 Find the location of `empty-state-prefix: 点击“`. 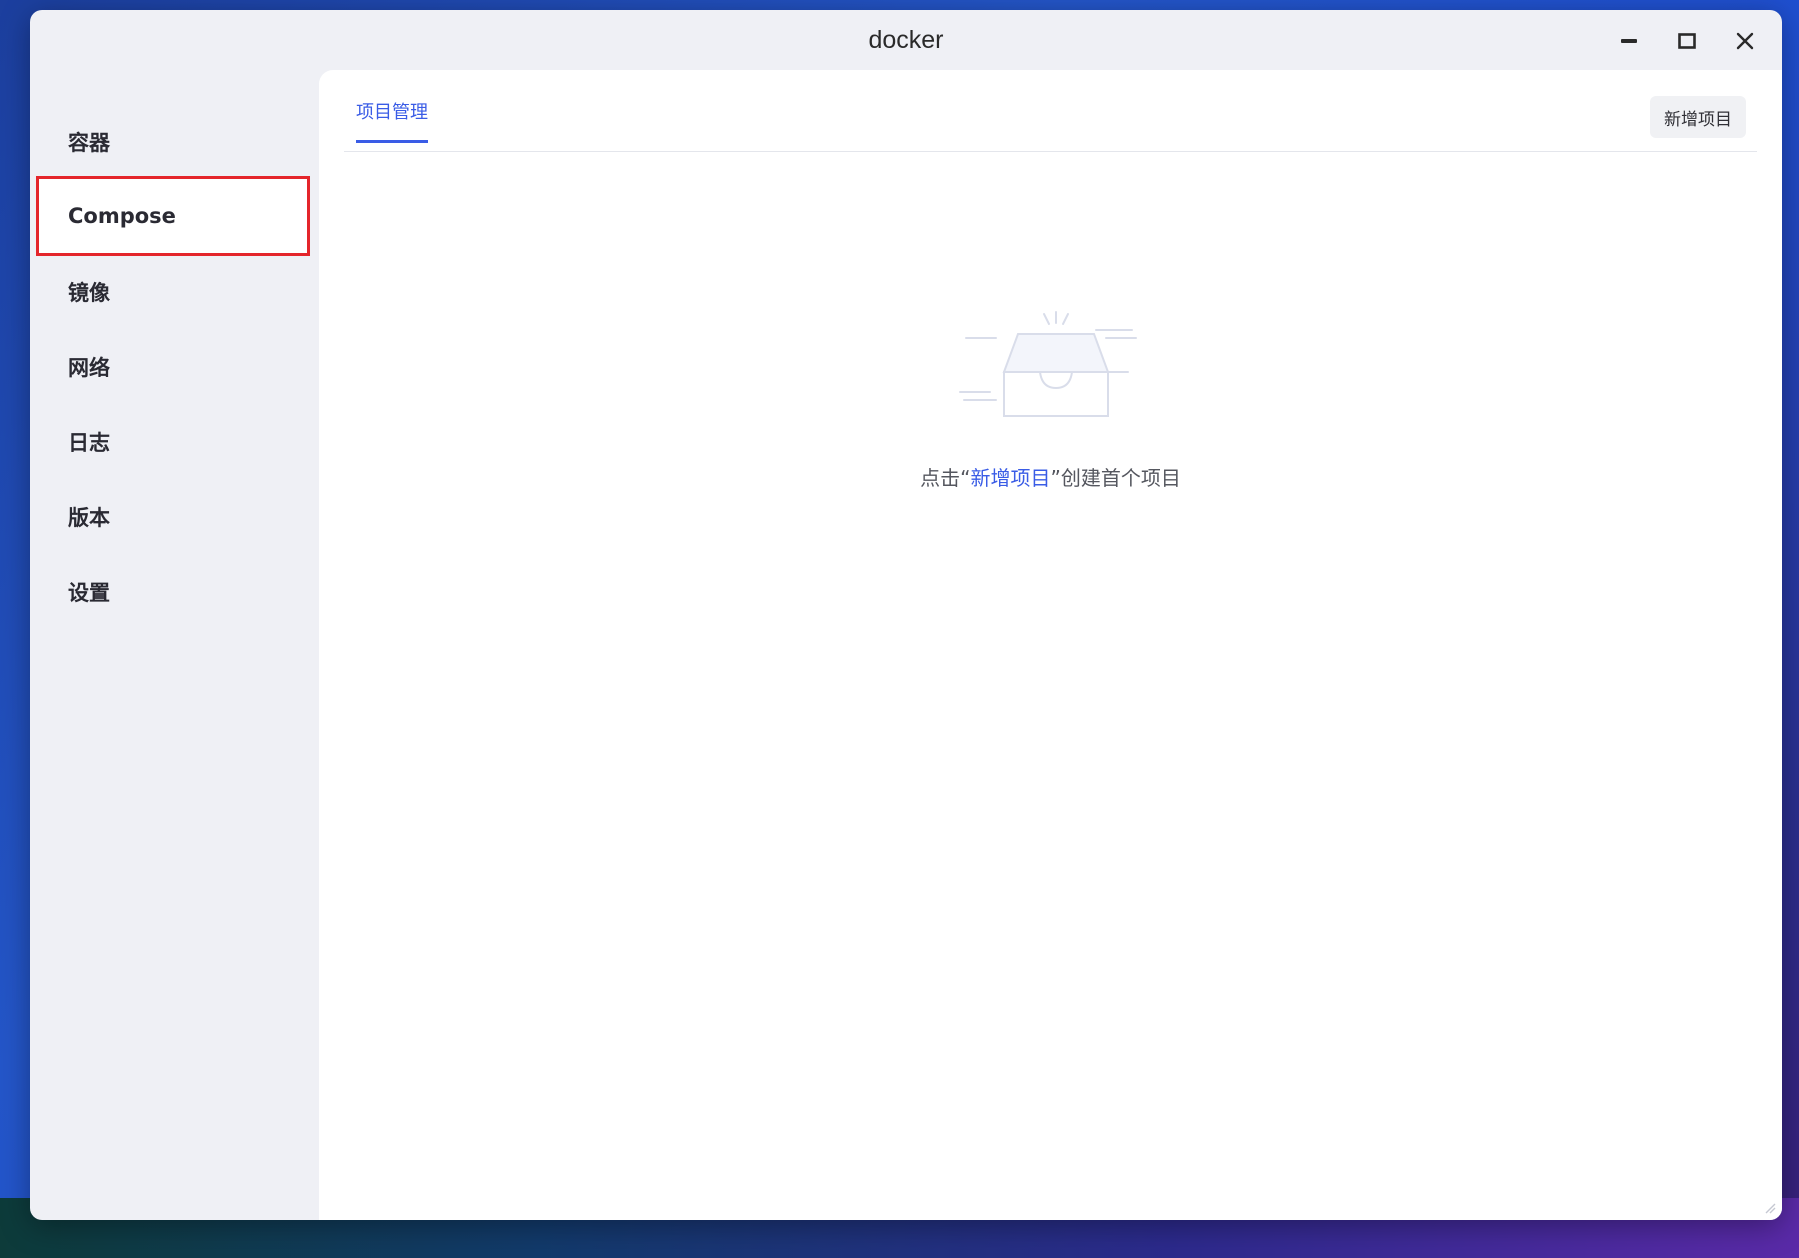

empty-state-prefix: 点击“ is located at coordinates (945, 478).